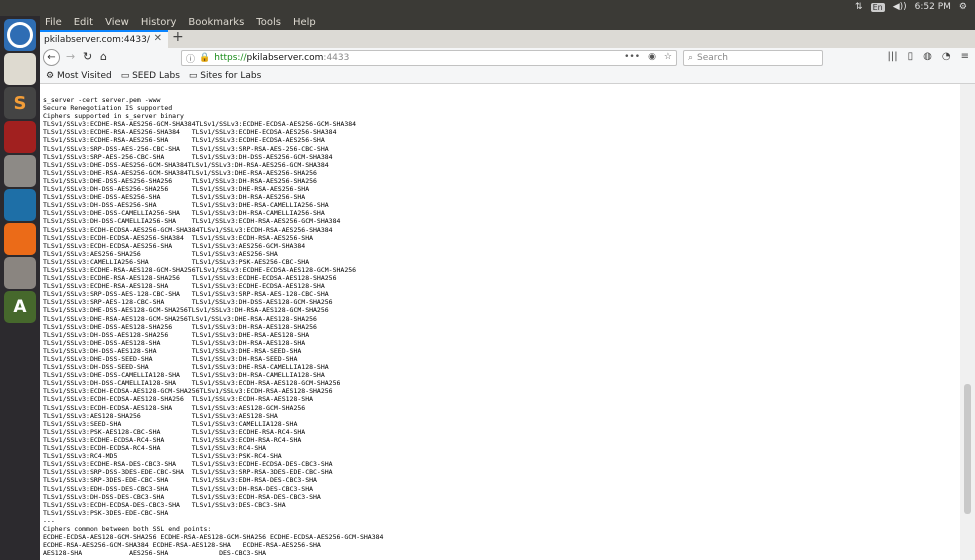  What do you see at coordinates (87, 56) in the screenshot?
I see `reload-button: ↻` at bounding box center [87, 56].